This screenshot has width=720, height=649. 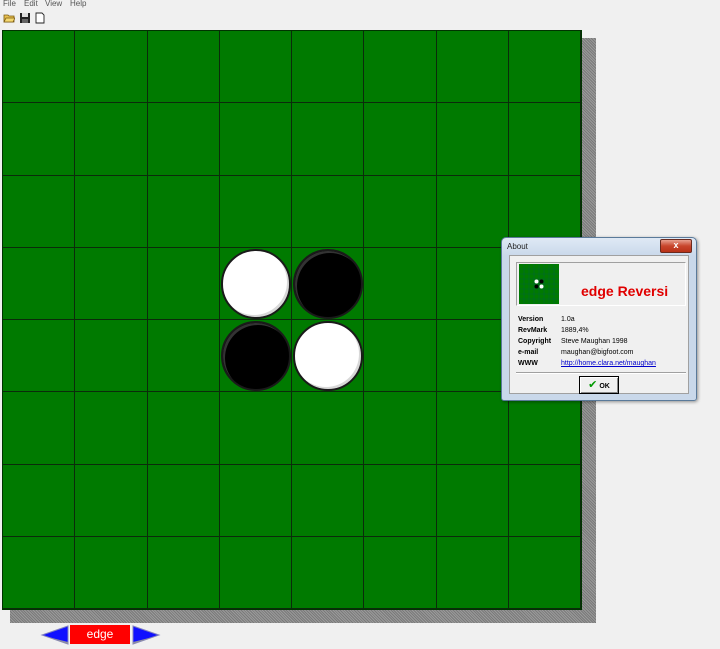 I want to click on open-folder-icon, so click(x=9, y=18).